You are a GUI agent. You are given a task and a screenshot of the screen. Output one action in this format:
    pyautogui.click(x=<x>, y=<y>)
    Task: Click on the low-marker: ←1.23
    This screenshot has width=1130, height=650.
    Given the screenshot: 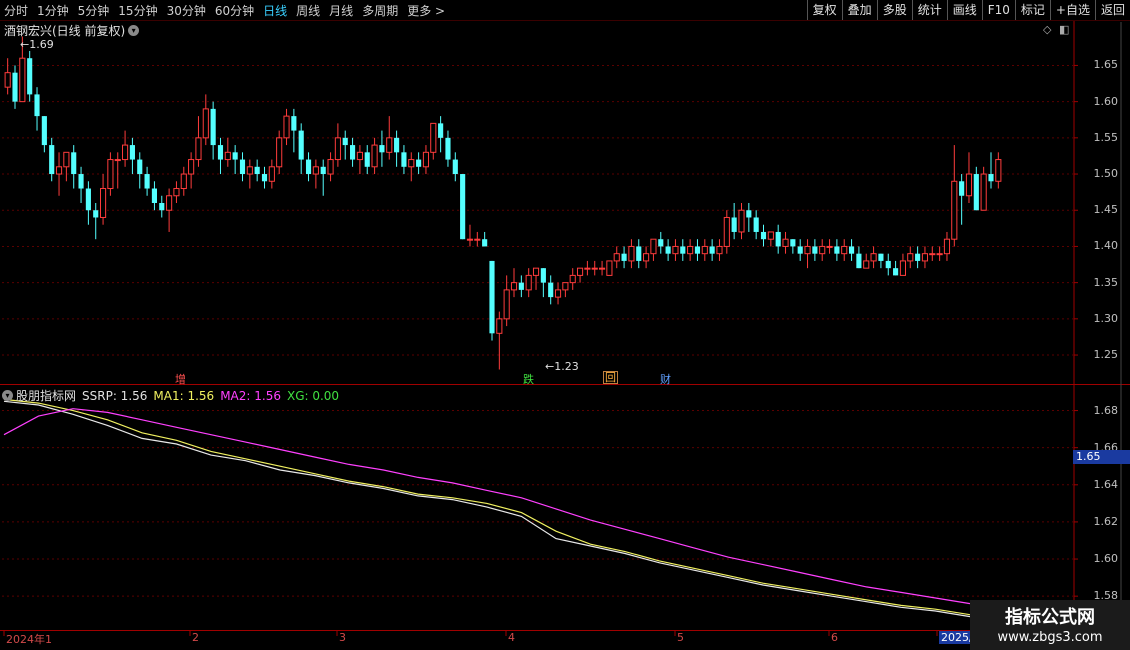 What is the action you would take?
    pyautogui.click(x=562, y=366)
    